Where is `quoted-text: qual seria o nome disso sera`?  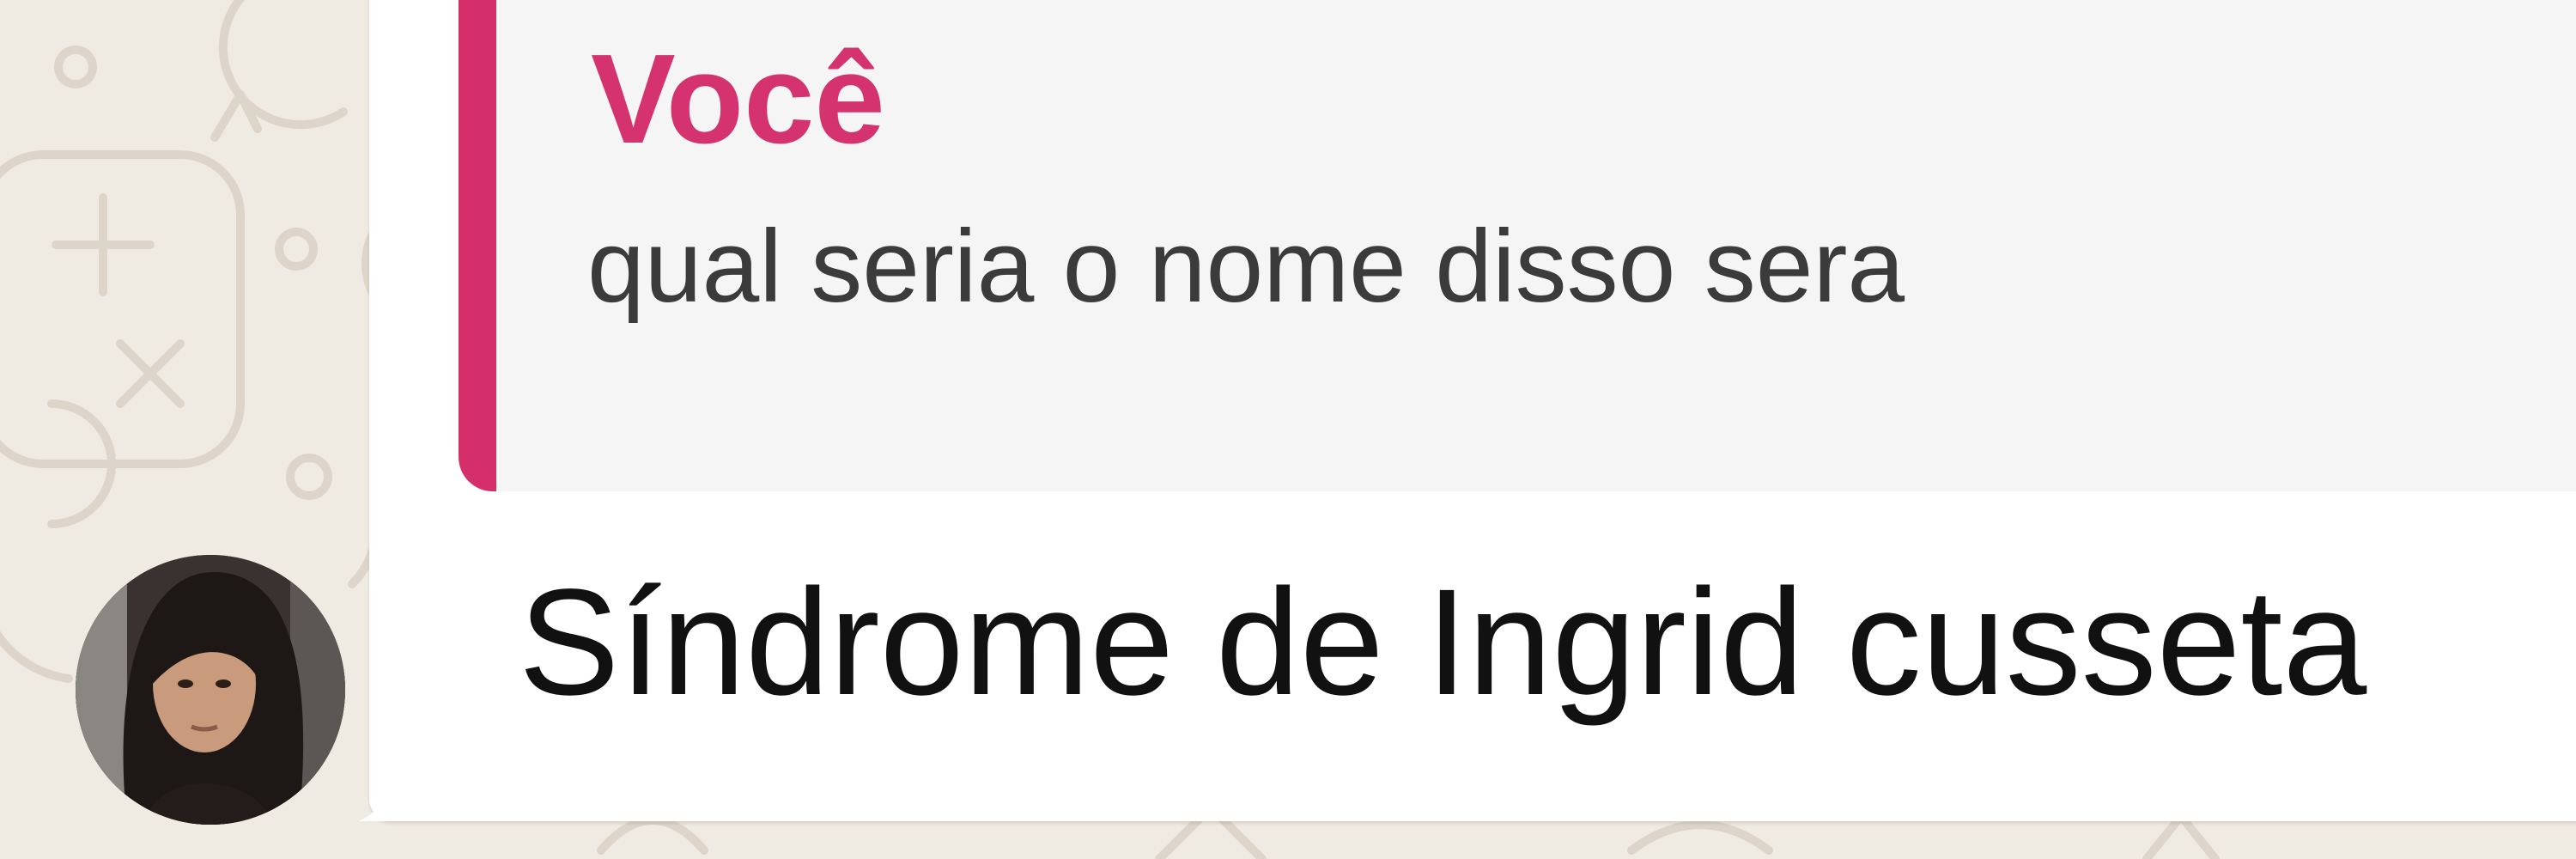
quoted-text: qual seria o nome disso sera is located at coordinates (1246, 267).